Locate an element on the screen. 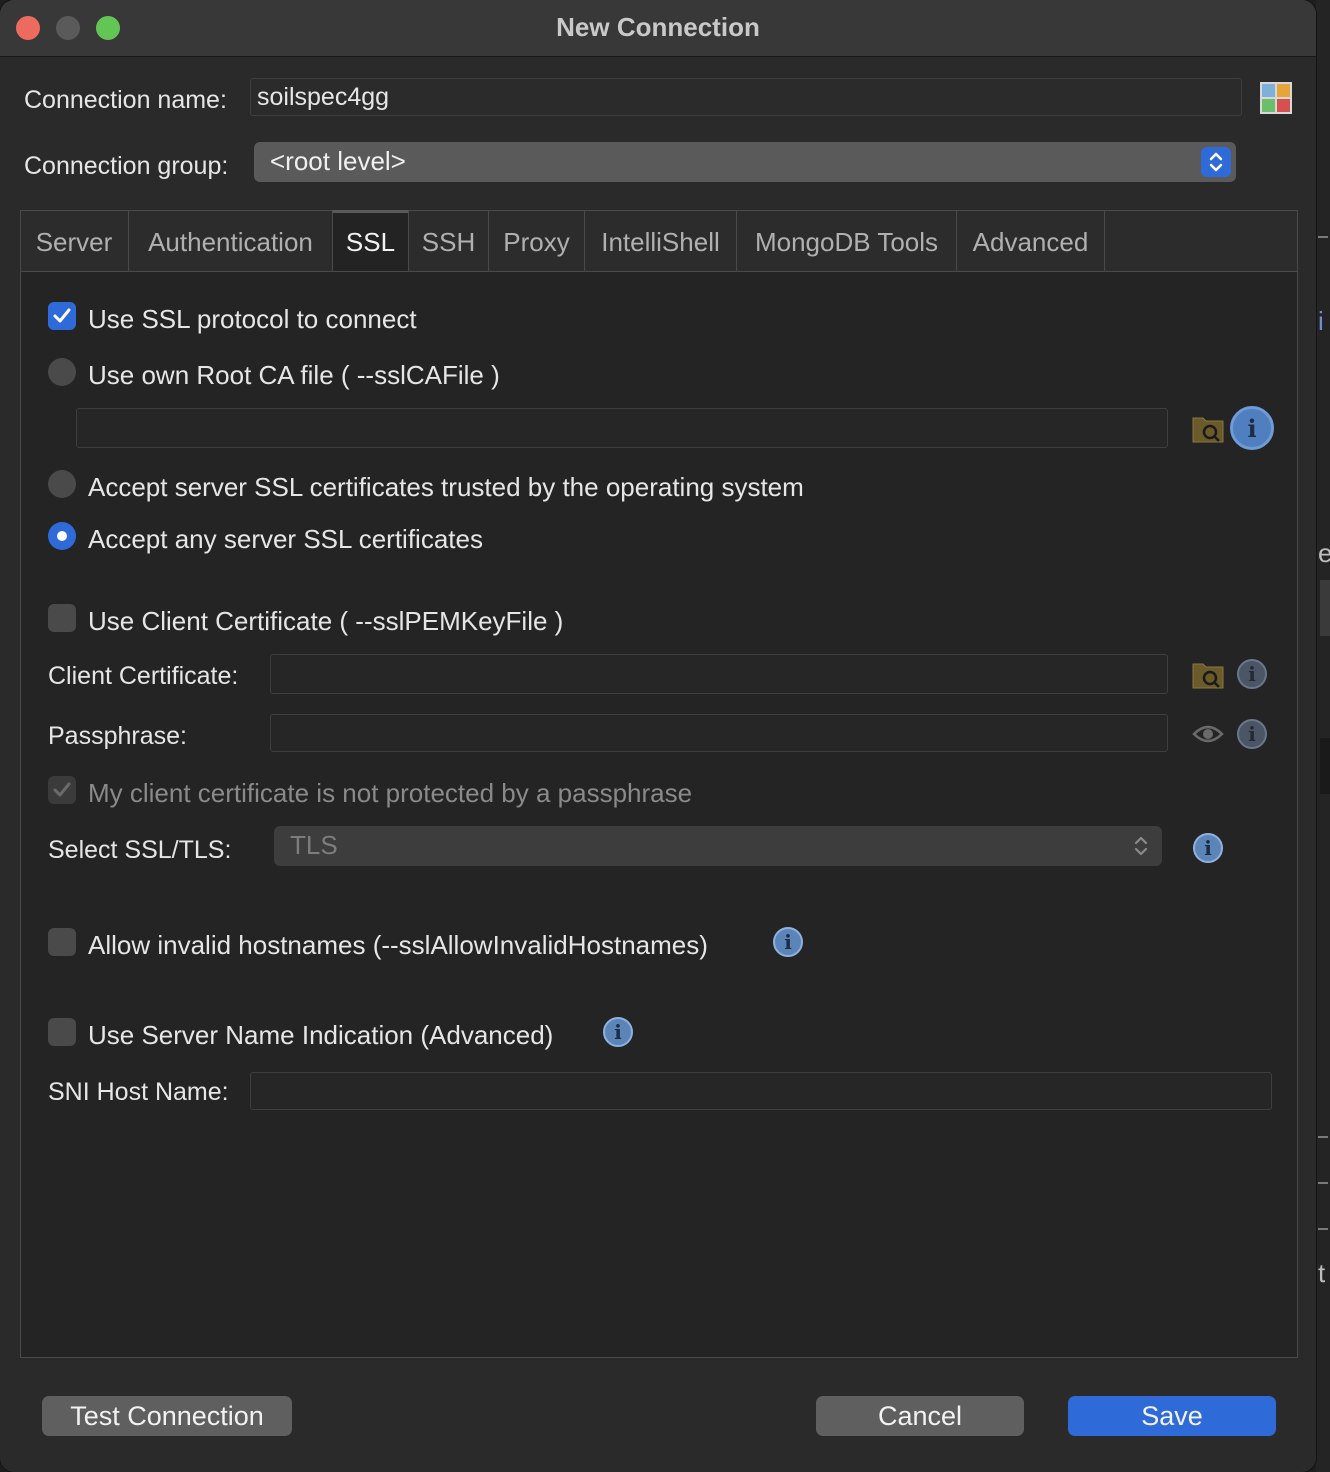  use-sni-info-icon: i is located at coordinates (618, 1032).